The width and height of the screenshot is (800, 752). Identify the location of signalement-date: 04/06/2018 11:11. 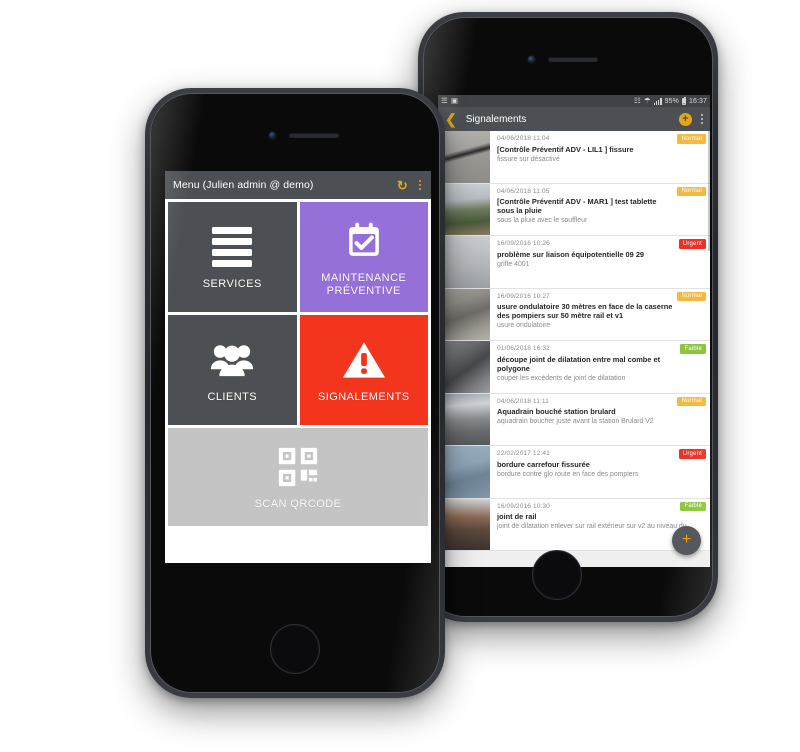
(523, 401).